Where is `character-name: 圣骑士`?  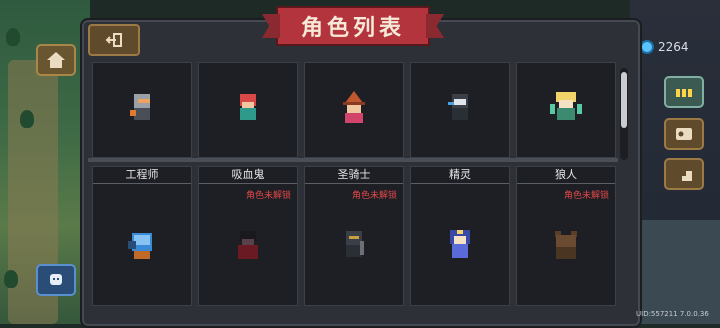 character-name: 圣骑士 is located at coordinates (354, 175).